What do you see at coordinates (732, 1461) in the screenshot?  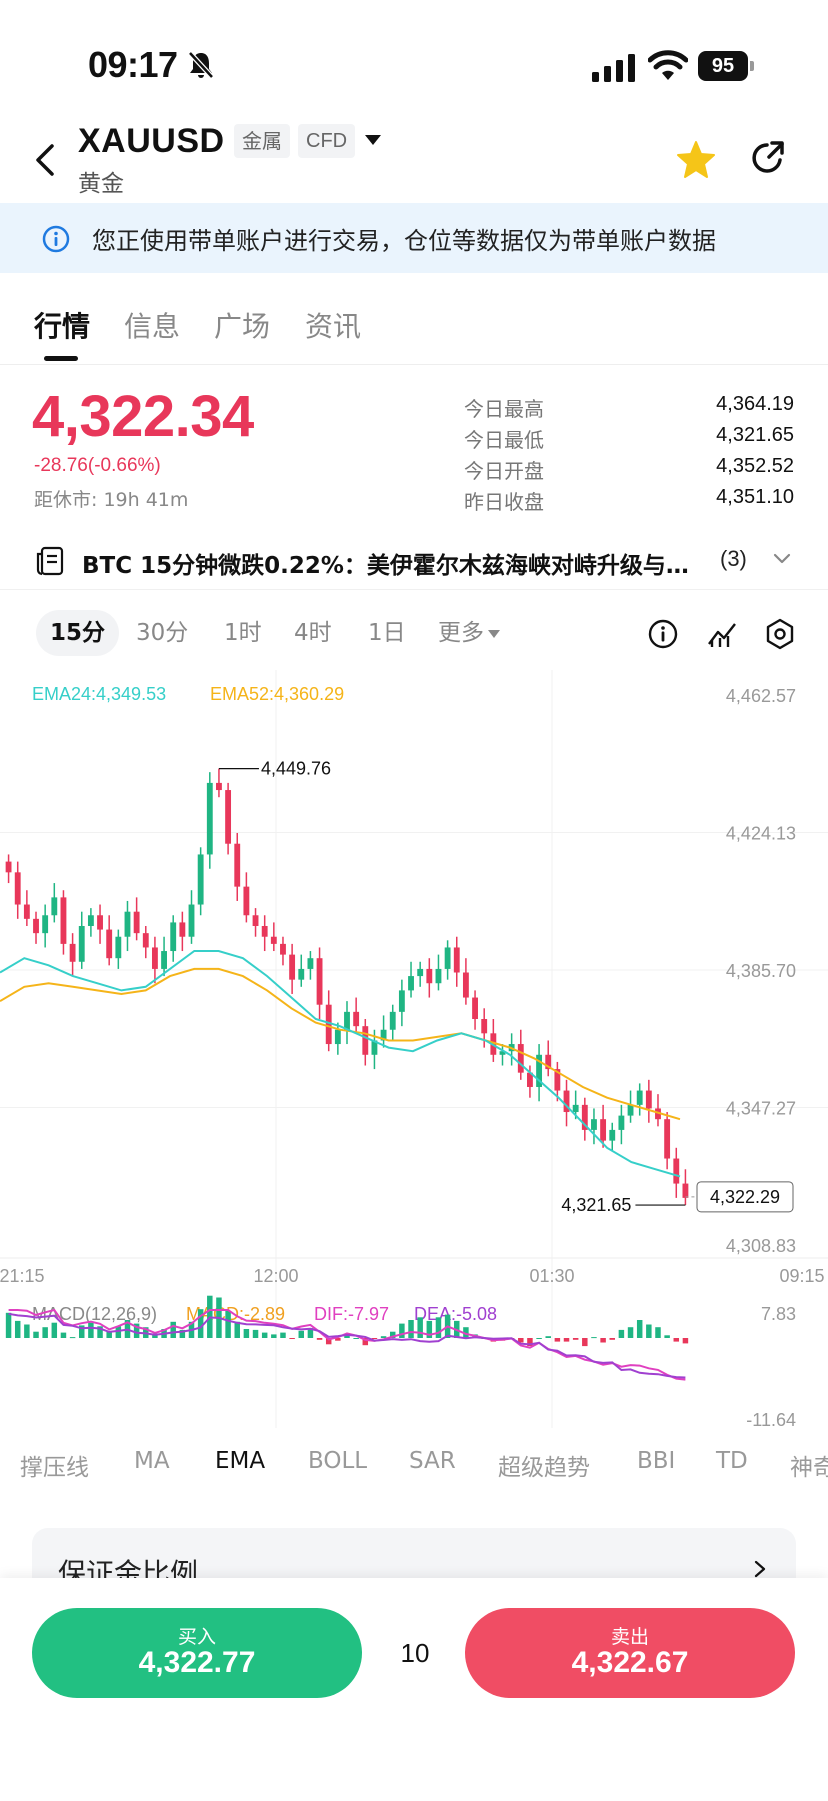 I see `indicator-td: TD` at bounding box center [732, 1461].